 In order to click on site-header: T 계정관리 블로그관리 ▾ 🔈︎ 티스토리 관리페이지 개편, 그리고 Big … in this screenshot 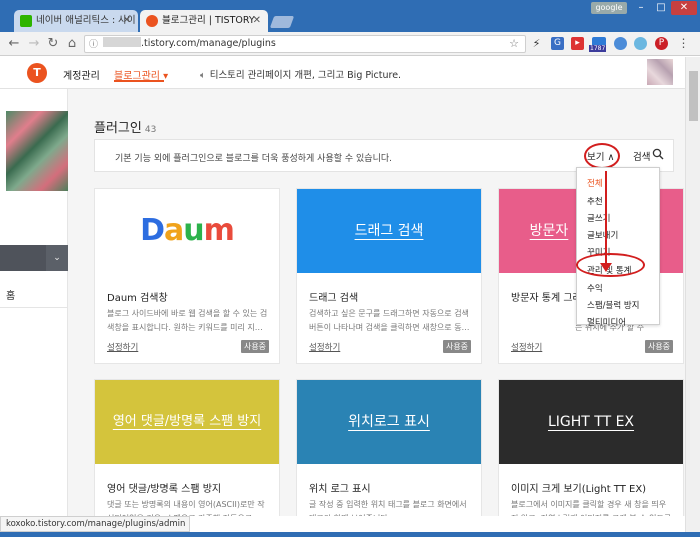, I will do `click(342, 73)`.